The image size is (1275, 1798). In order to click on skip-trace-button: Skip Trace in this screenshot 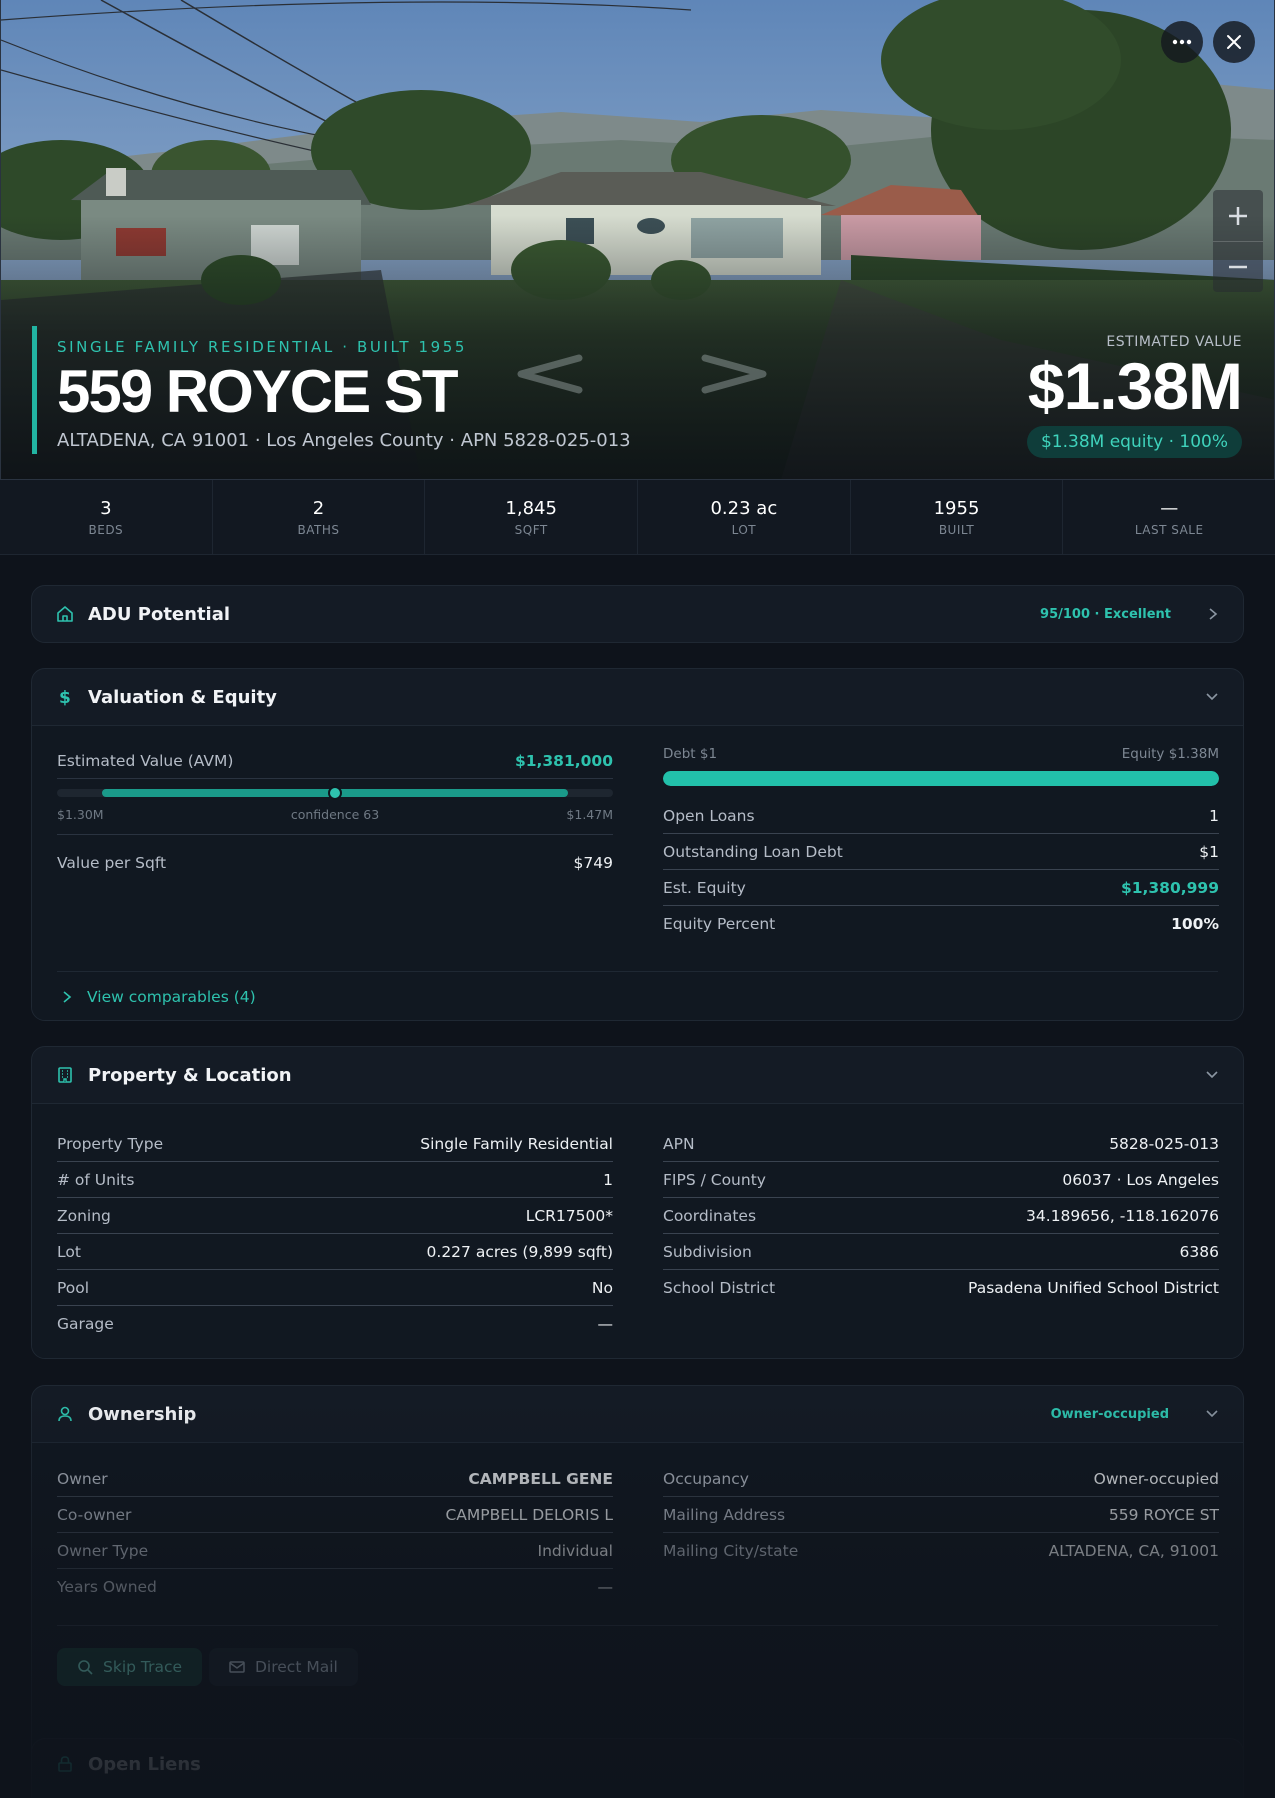, I will do `click(130, 1667)`.